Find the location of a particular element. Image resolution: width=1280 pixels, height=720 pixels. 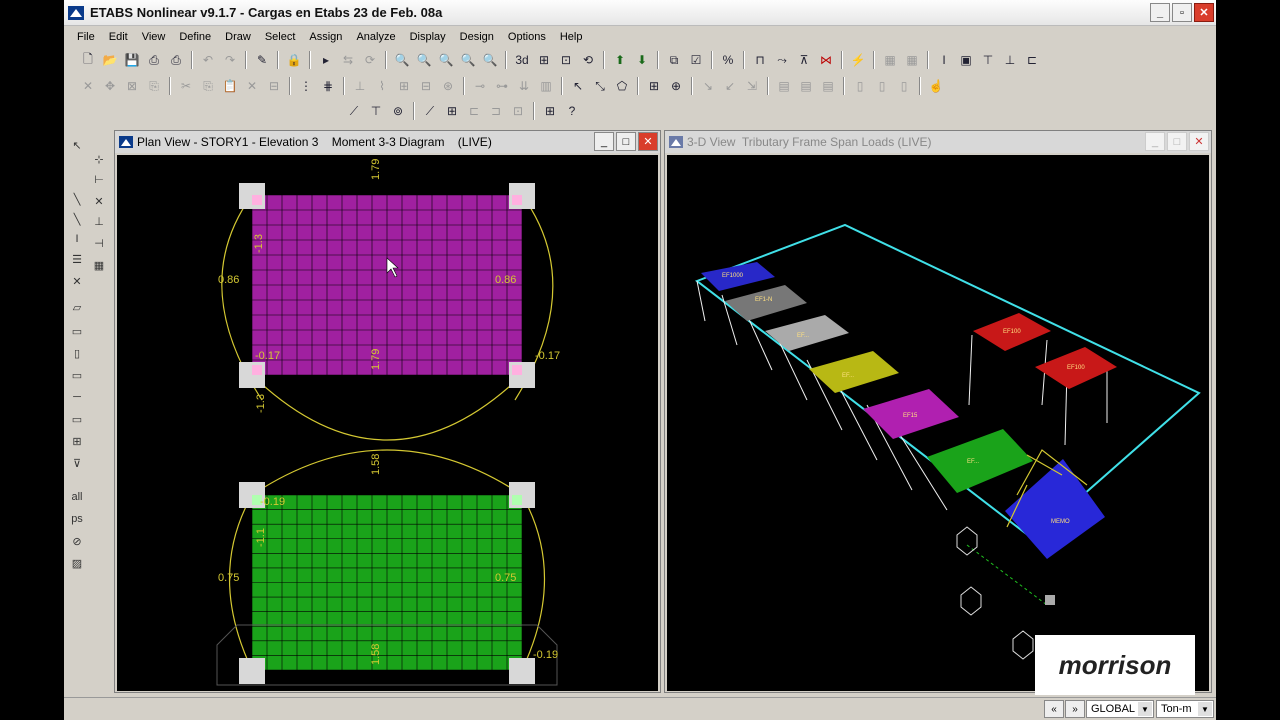

draw-wall-v-icon: ▯ is located at coordinates (77, 353).